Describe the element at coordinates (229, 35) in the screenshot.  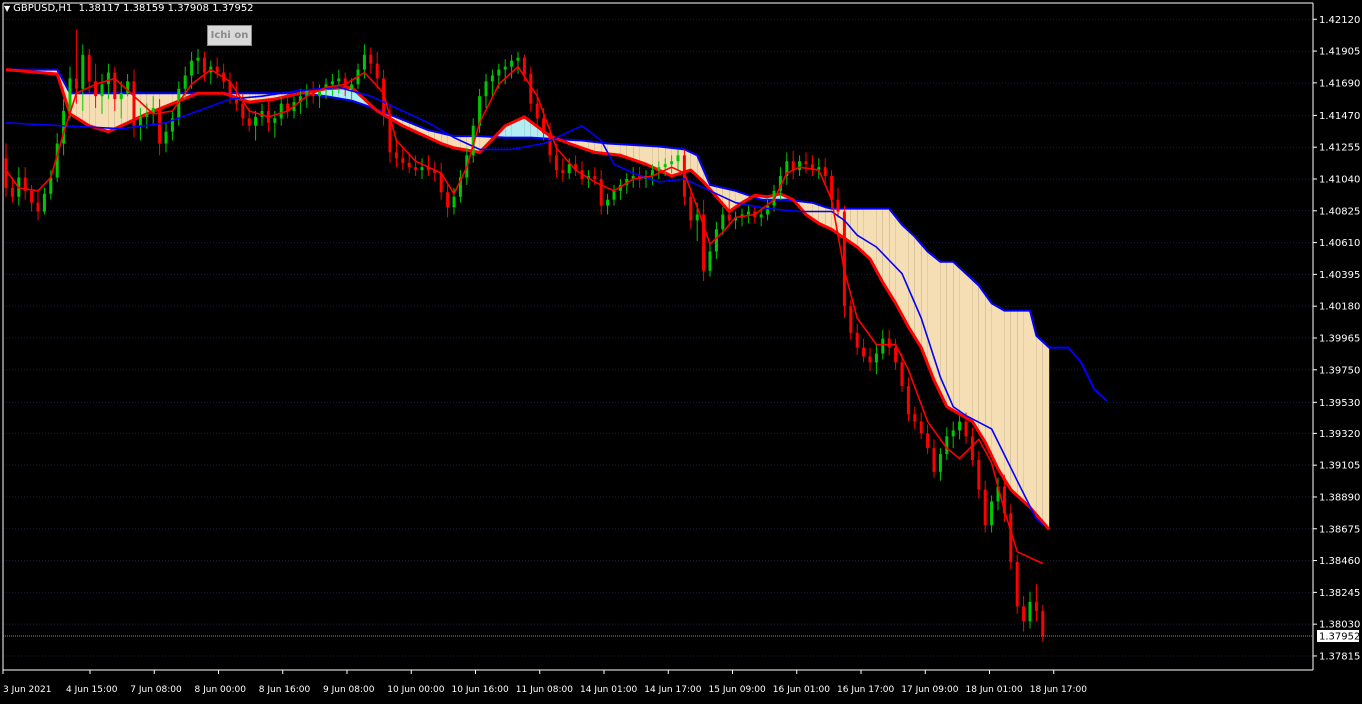
I see `ichi-toggle-button: Ichi on` at that location.